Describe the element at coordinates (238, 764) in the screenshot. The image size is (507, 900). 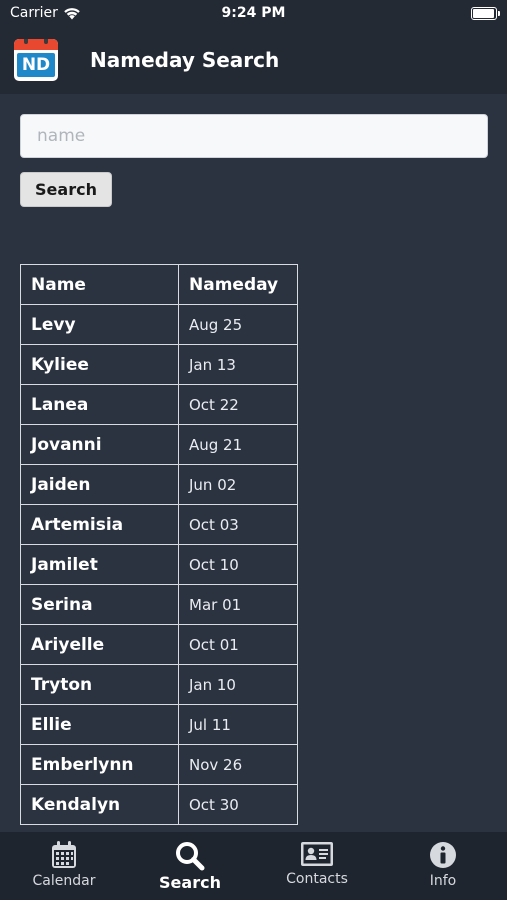
I see `row-date: Nov 26` at that location.